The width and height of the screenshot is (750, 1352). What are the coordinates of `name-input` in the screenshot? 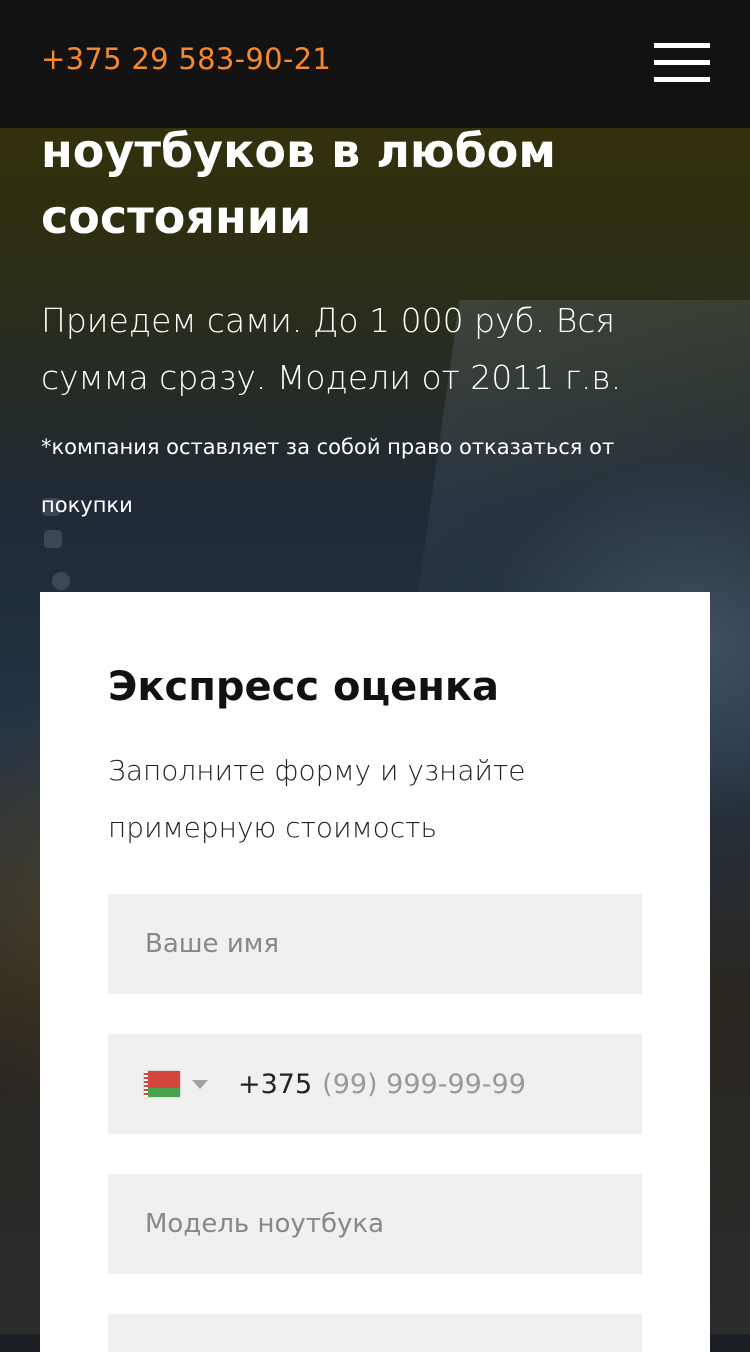 It's located at (375, 944).